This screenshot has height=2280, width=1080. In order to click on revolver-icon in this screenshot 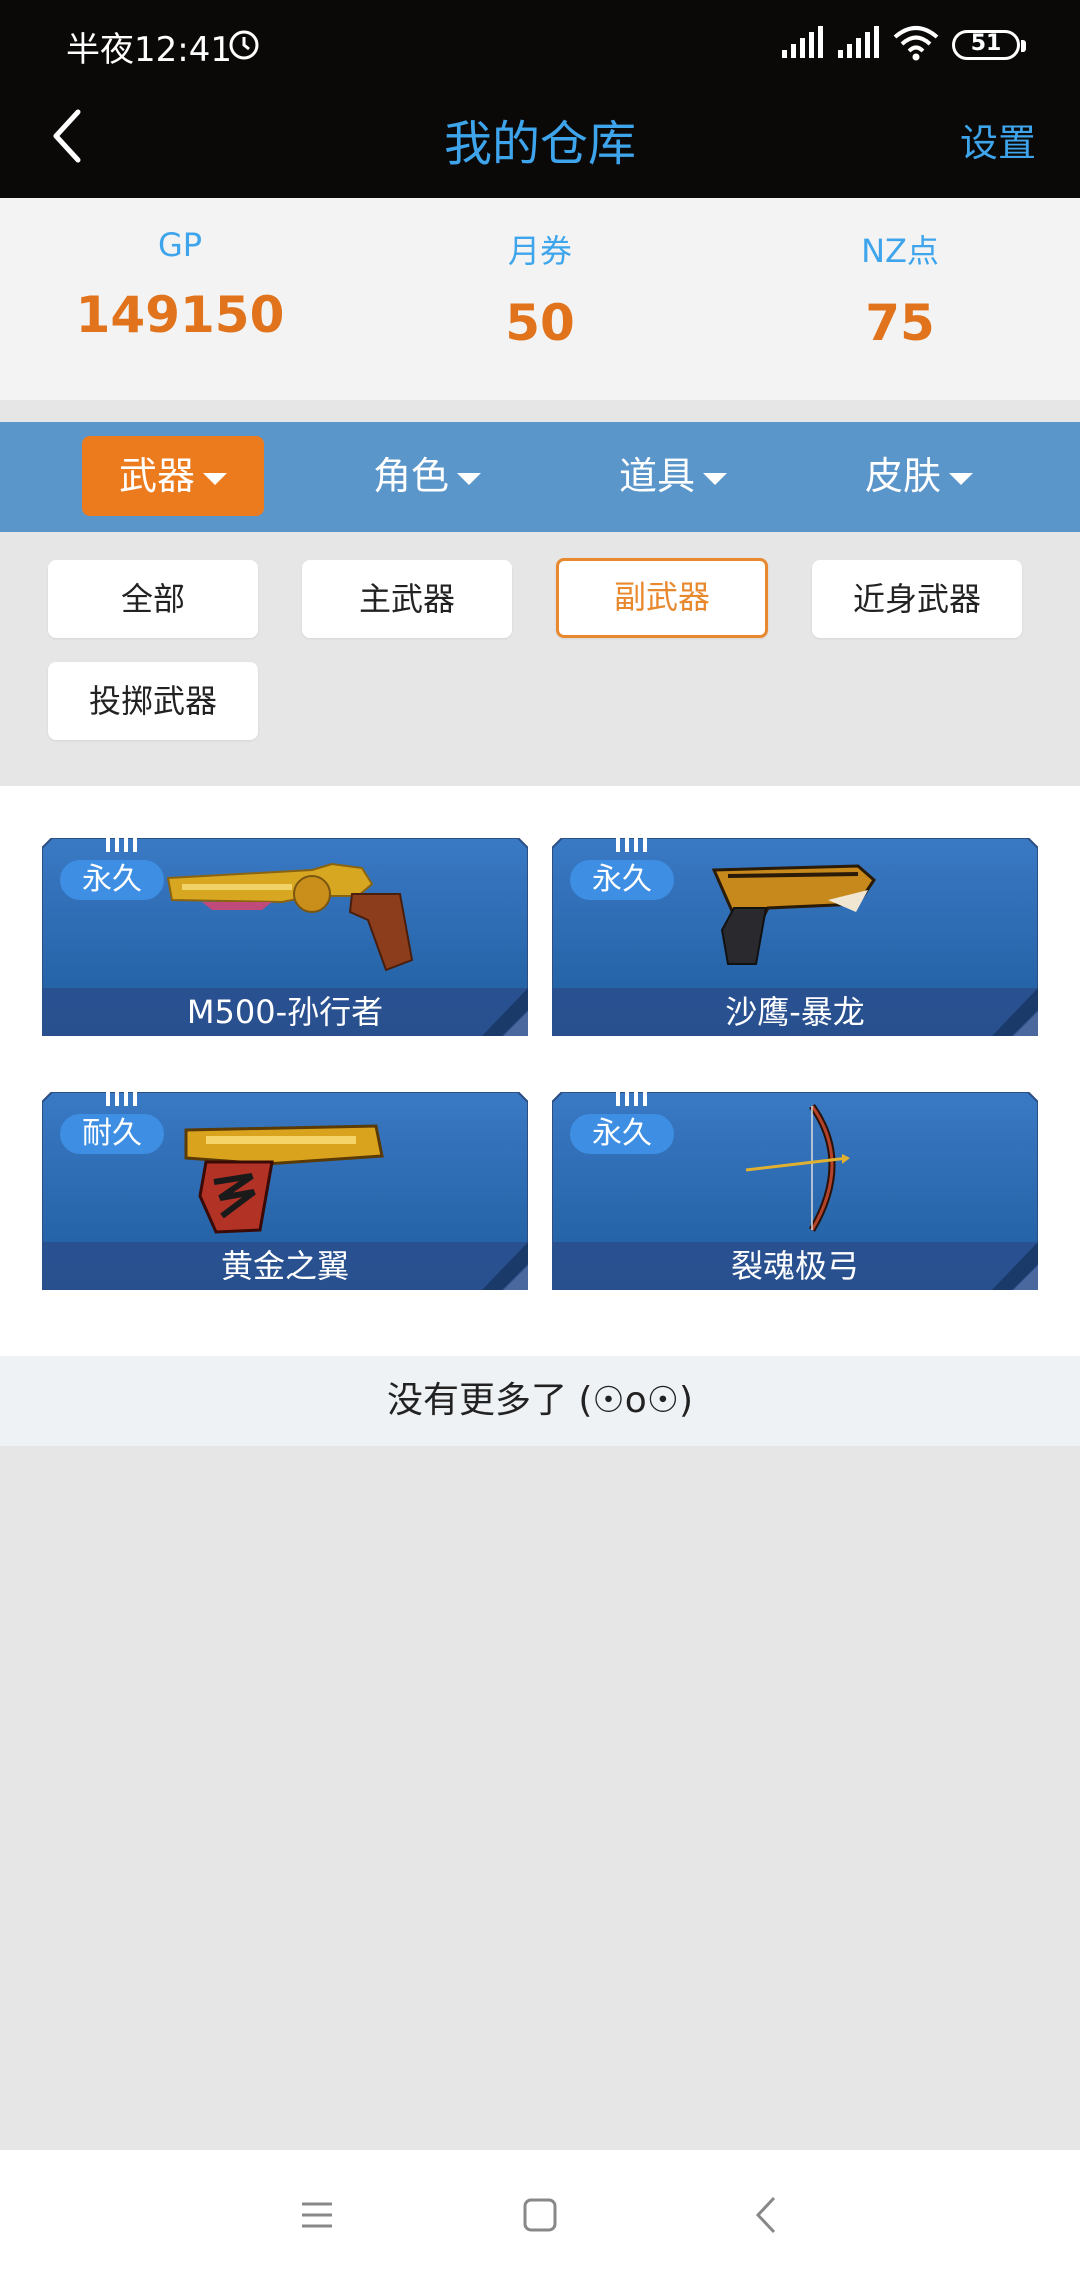, I will do `click(290, 917)`.